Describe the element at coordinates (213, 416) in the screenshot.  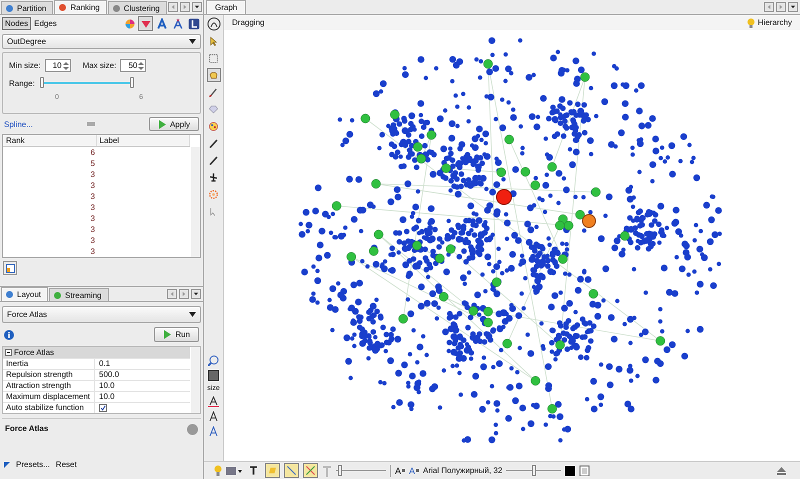
I see `font-icon` at that location.